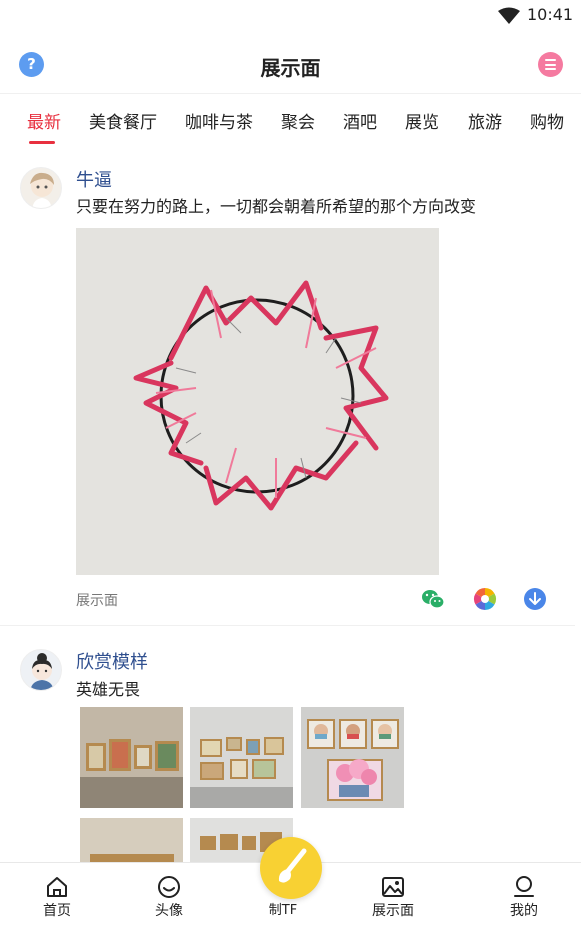 The image size is (581, 930). I want to click on profile-icon, so click(524, 886).